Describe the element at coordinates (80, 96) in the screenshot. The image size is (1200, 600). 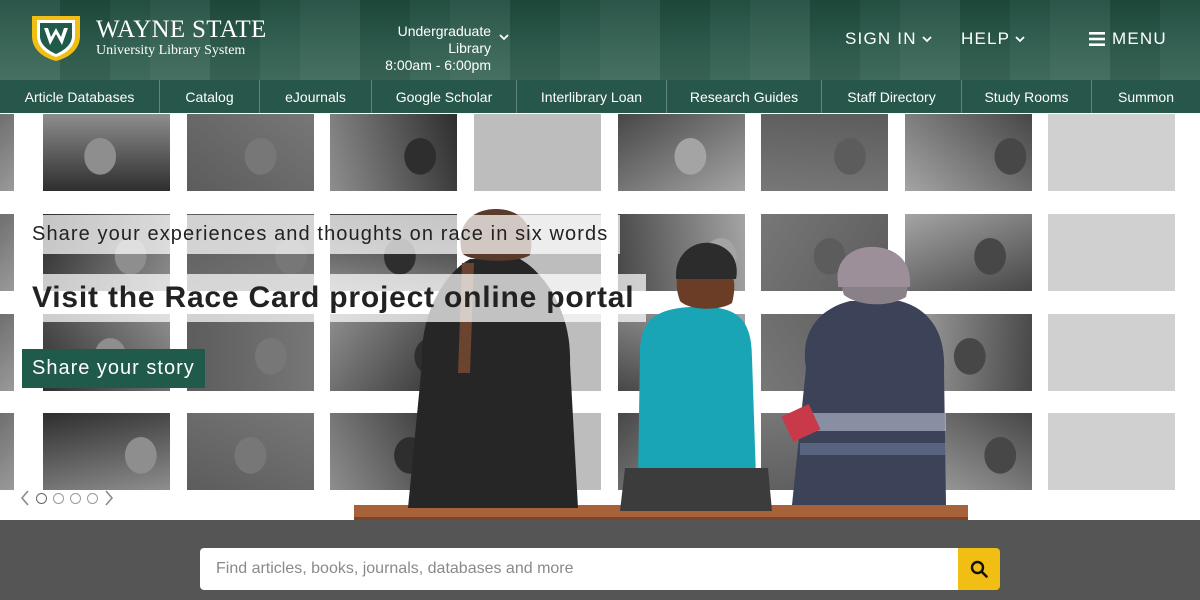
I see `nav-article-databases: Article Databases` at that location.